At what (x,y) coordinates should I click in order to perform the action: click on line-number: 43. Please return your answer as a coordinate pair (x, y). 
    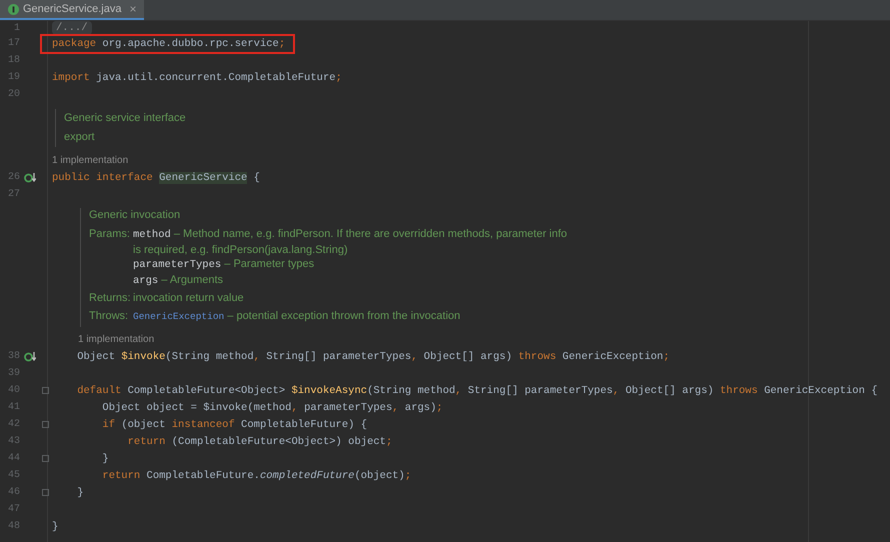
    Looking at the image, I should click on (13, 442).